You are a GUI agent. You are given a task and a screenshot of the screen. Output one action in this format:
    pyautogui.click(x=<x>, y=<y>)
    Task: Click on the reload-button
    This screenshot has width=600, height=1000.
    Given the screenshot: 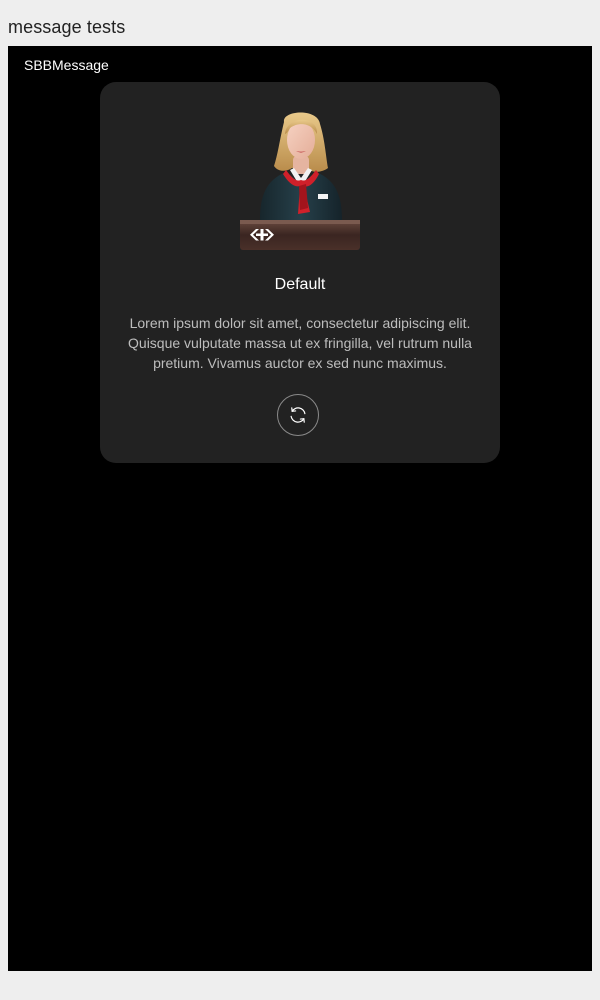 What is the action you would take?
    pyautogui.click(x=298, y=415)
    